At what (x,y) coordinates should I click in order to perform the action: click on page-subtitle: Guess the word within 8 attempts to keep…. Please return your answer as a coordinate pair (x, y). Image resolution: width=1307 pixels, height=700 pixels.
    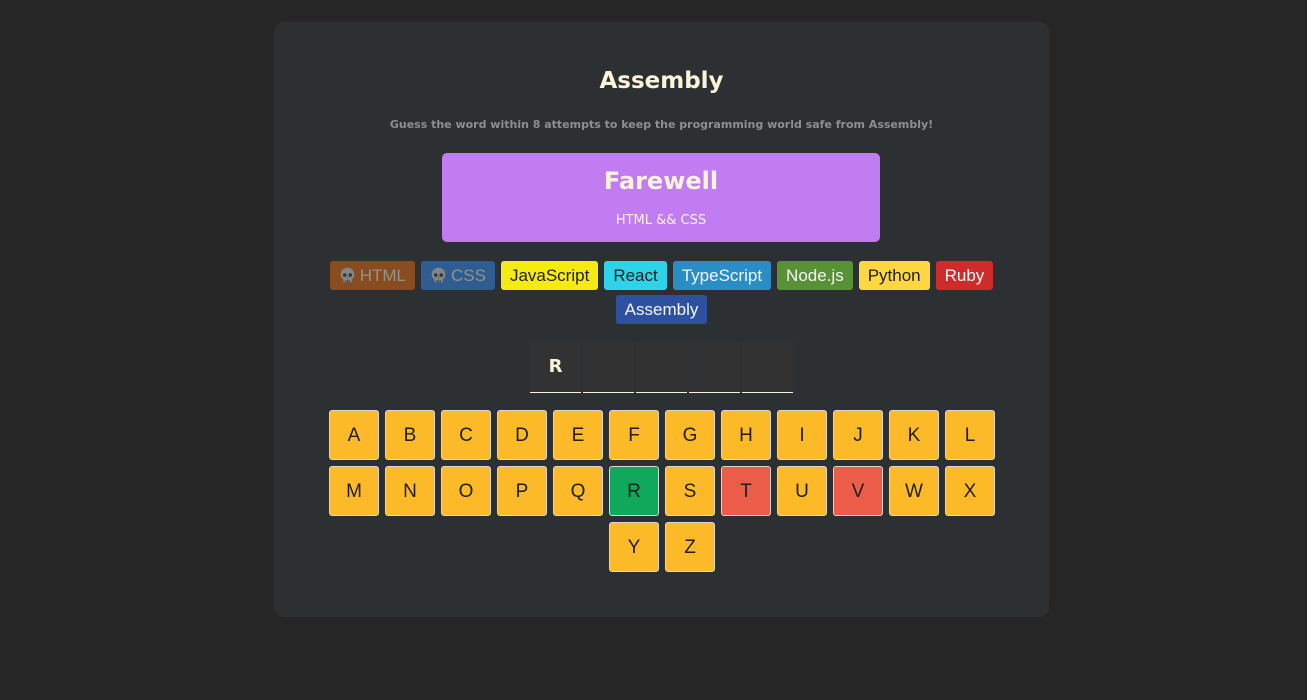
    Looking at the image, I should click on (661, 124).